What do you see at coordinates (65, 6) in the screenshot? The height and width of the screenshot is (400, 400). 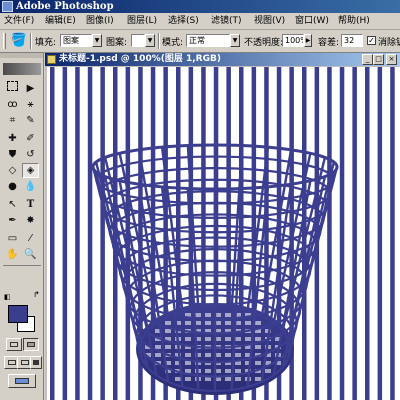 I see `app-title: Adobe Photoshop` at bounding box center [65, 6].